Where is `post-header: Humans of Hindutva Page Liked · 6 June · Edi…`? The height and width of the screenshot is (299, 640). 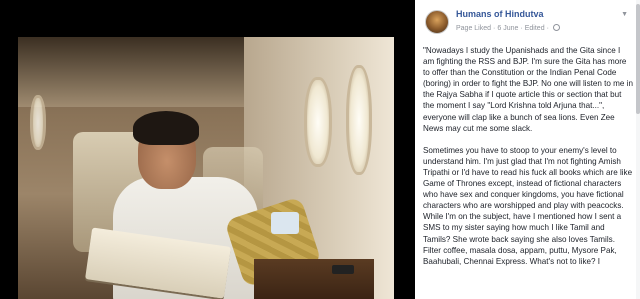 post-header: Humans of Hindutva Page Liked · 6 June · Edi… is located at coordinates (527, 19).